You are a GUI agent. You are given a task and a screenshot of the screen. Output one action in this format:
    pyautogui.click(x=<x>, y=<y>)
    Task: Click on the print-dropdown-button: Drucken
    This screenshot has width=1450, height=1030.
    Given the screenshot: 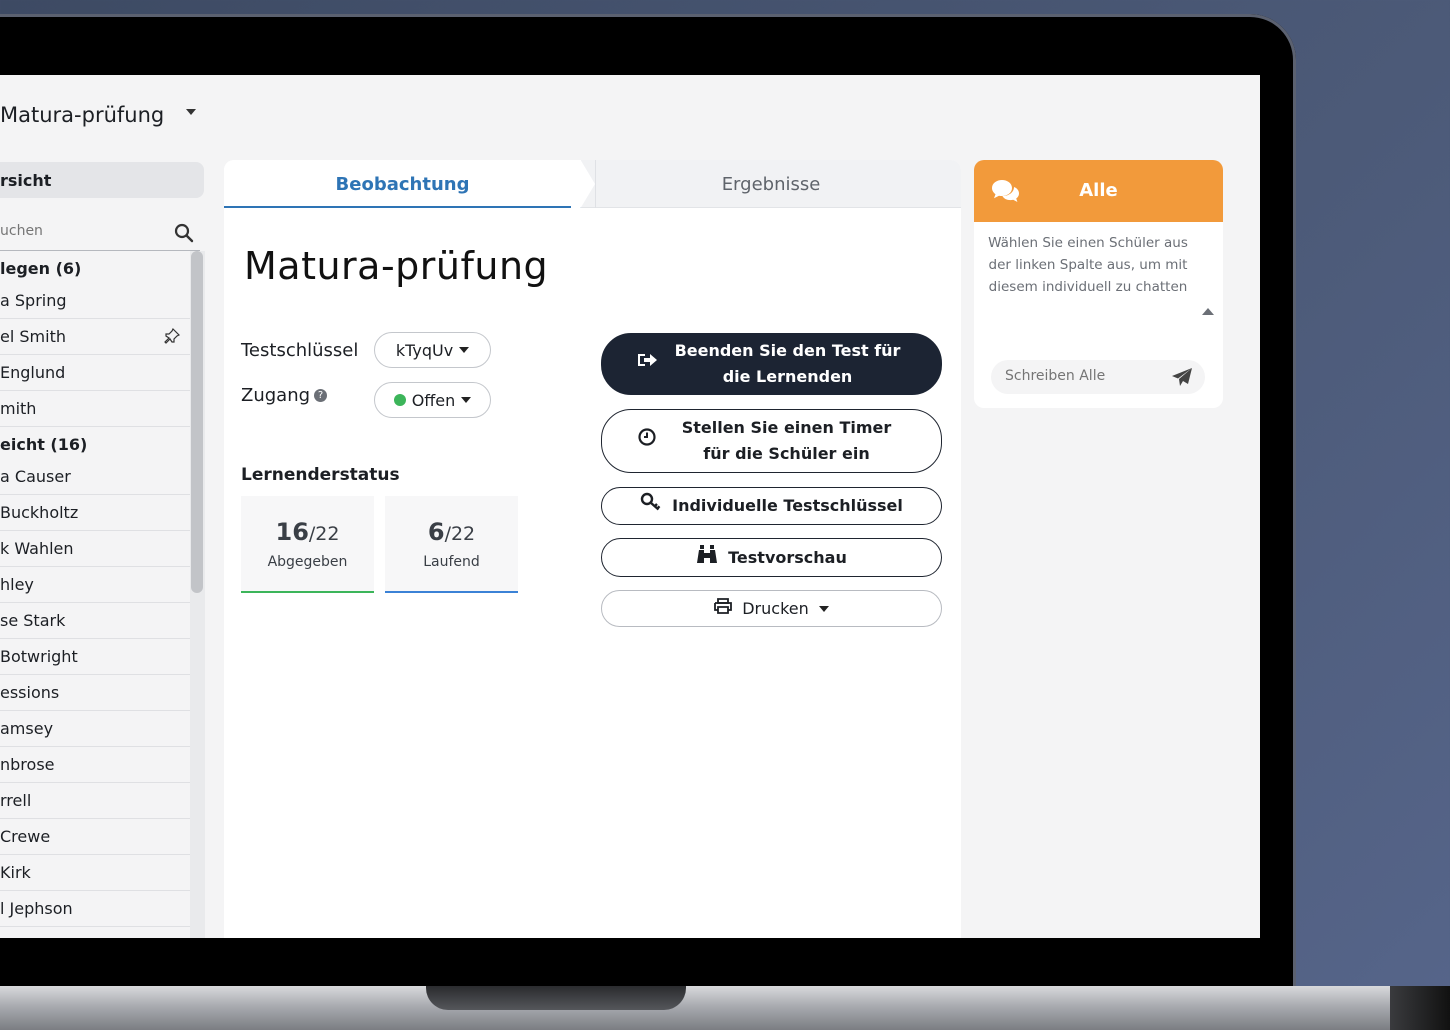 What is the action you would take?
    pyautogui.click(x=771, y=608)
    